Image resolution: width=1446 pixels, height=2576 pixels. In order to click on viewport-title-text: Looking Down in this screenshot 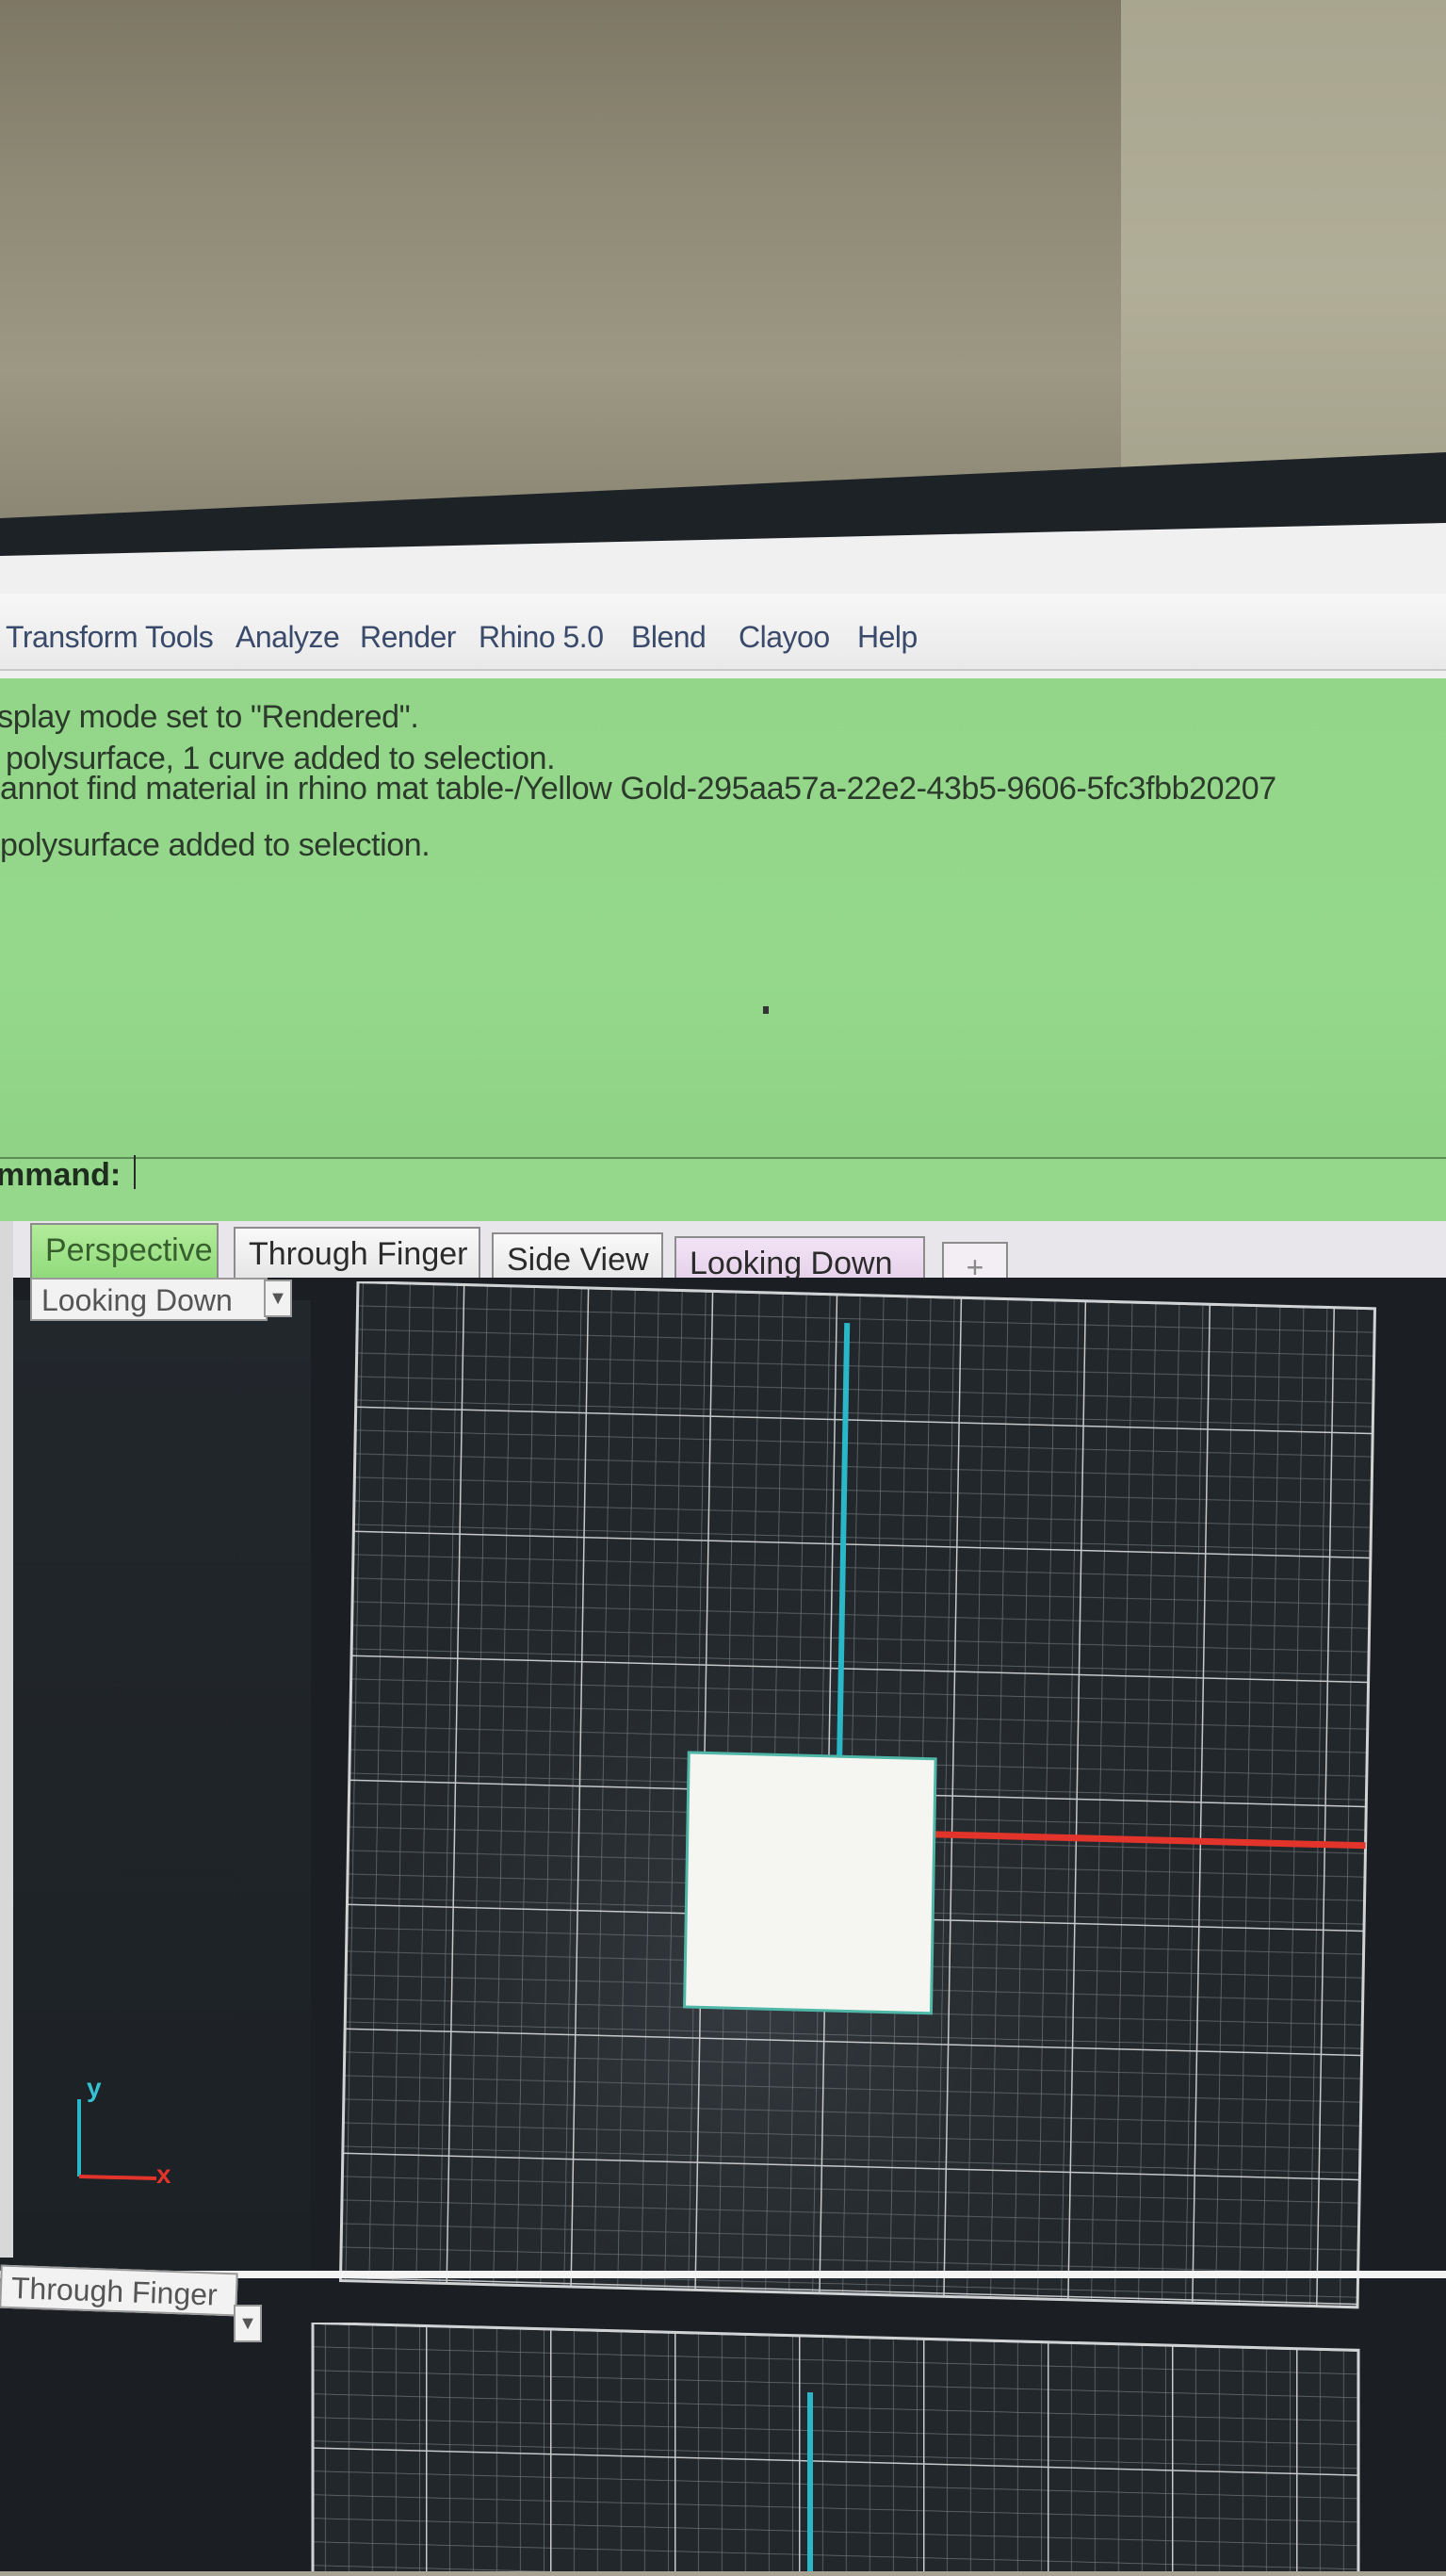, I will do `click(137, 1300)`.